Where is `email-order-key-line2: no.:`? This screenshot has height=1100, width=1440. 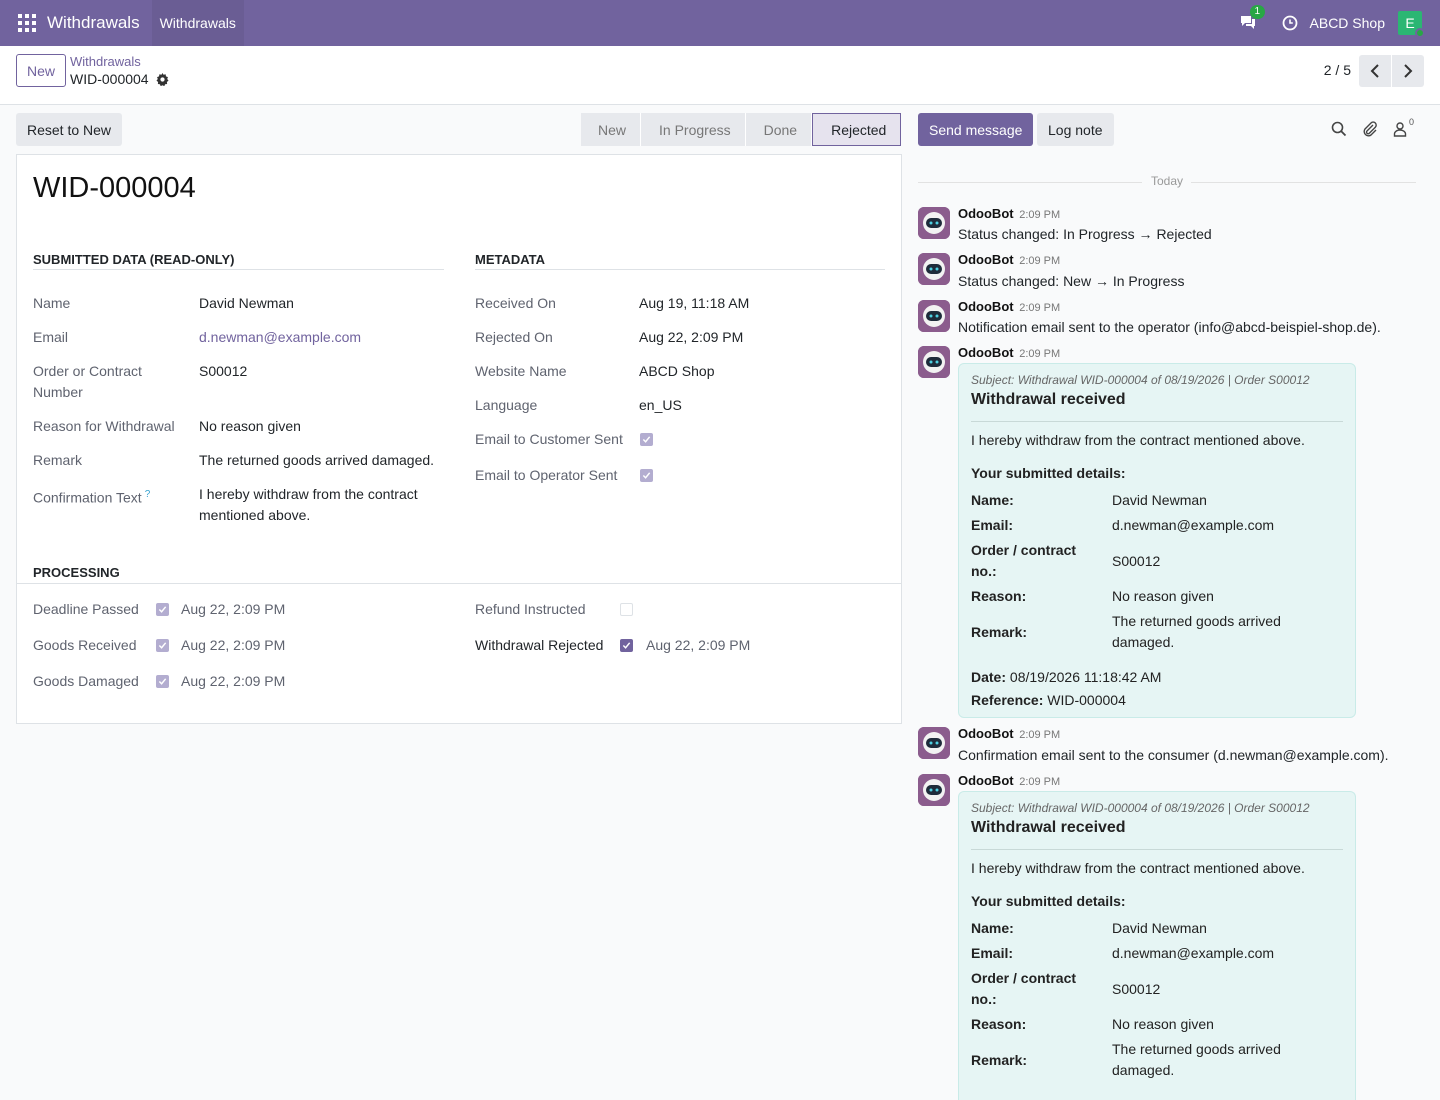 email-order-key-line2: no.: is located at coordinates (984, 571).